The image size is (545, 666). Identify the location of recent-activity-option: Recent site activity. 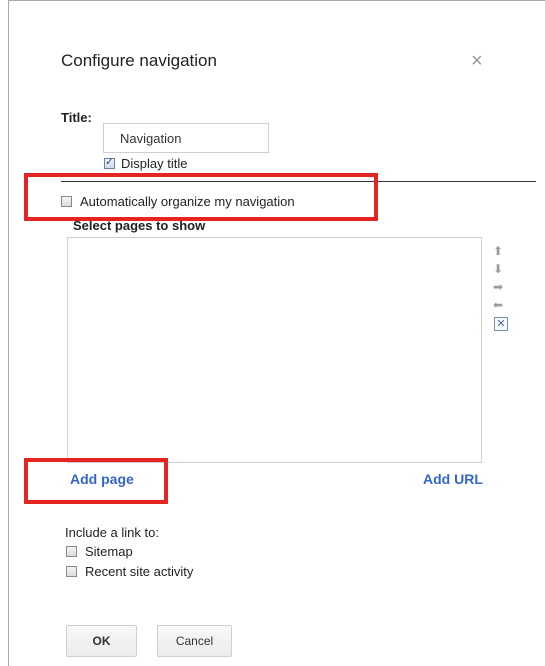
(129, 571).